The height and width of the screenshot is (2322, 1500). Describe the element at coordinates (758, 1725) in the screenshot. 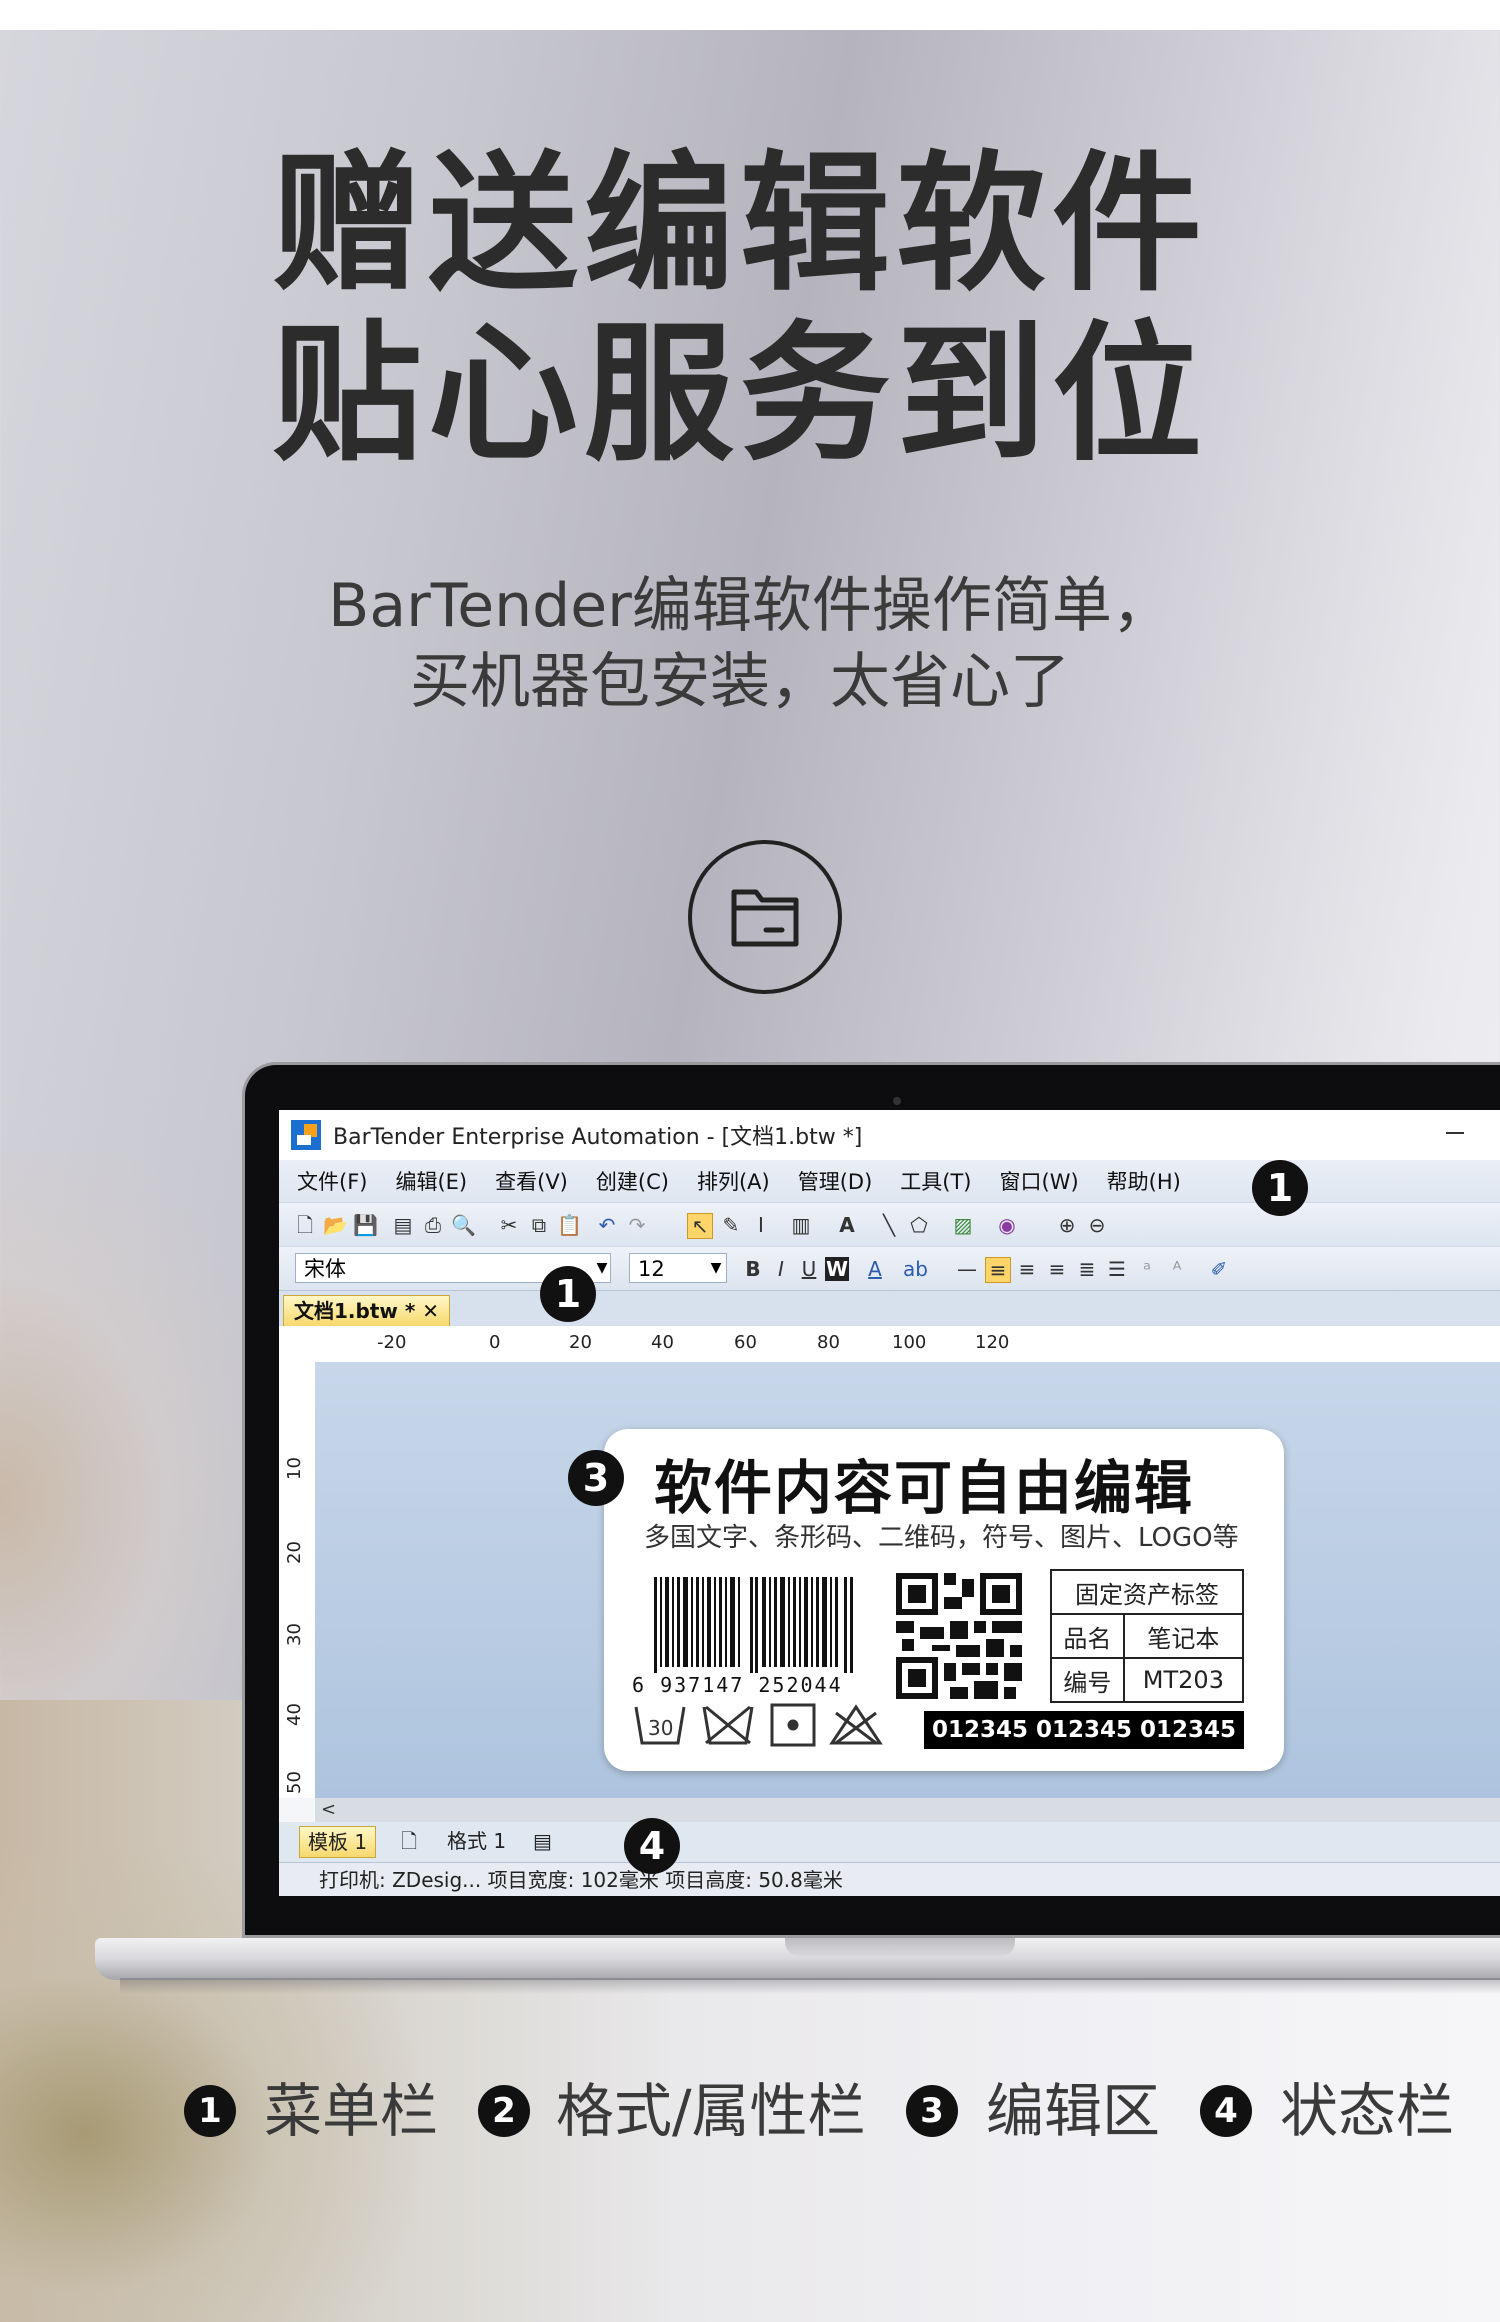

I see `care-symbols: 30` at that location.